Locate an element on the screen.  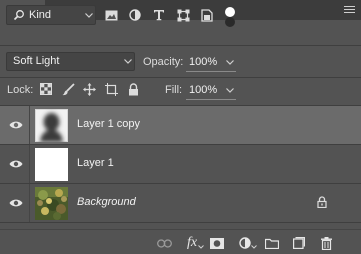
layer-thumbnail-mask is located at coordinates (51, 125).